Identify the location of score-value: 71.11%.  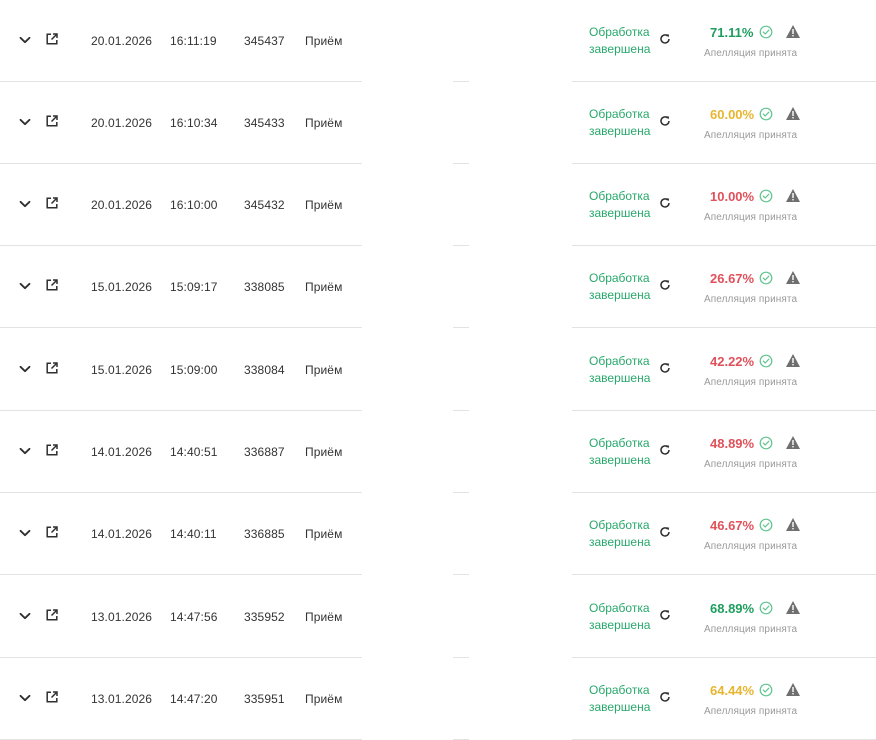
(732, 32).